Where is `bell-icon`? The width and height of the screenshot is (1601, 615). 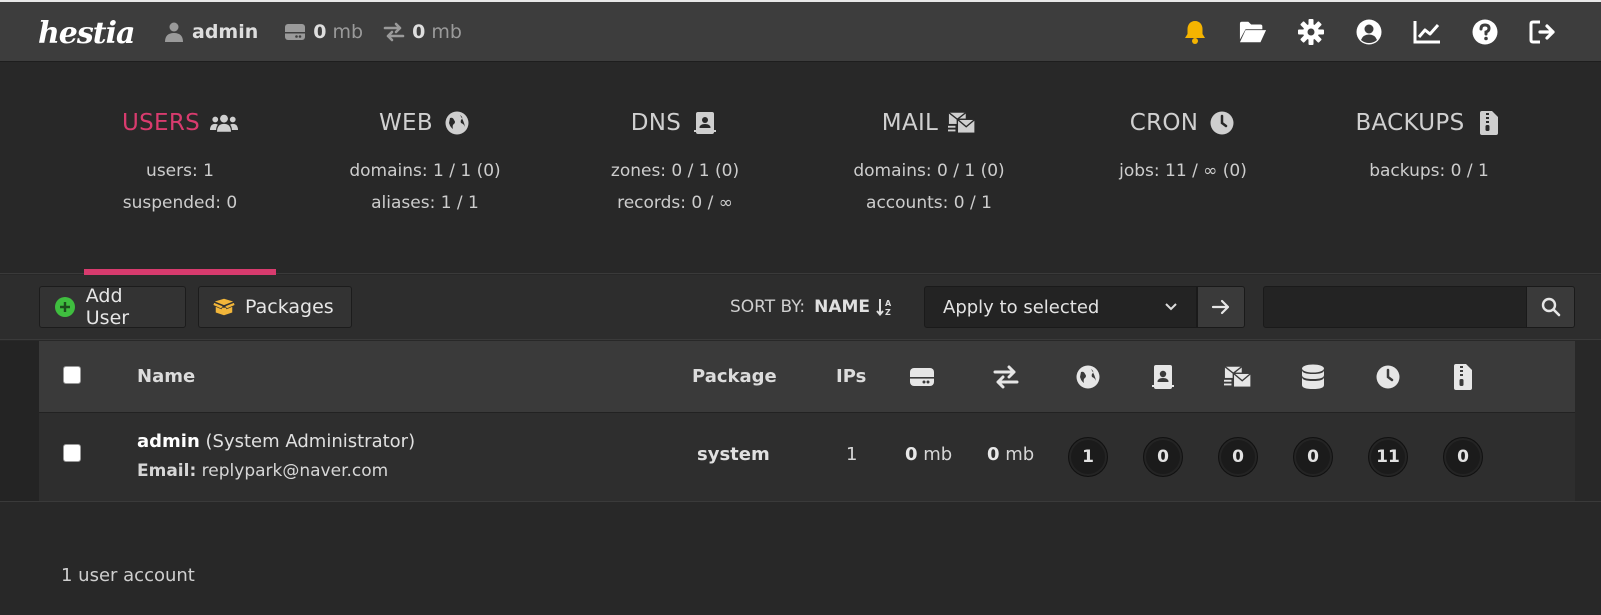
bell-icon is located at coordinates (1195, 32).